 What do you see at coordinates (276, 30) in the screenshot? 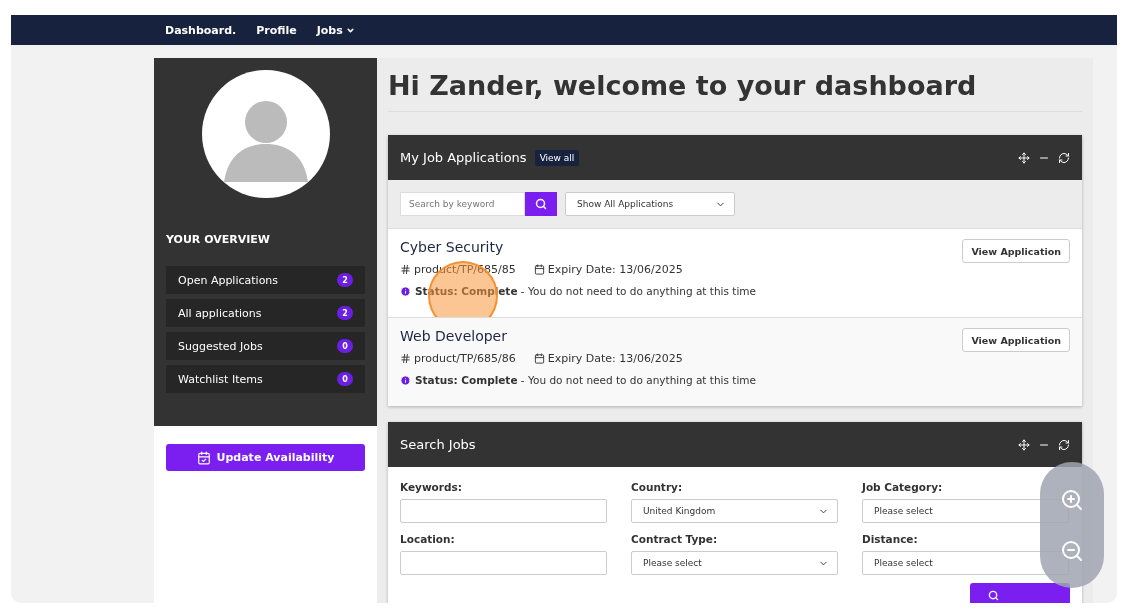
I see `nav-link: Profile` at bounding box center [276, 30].